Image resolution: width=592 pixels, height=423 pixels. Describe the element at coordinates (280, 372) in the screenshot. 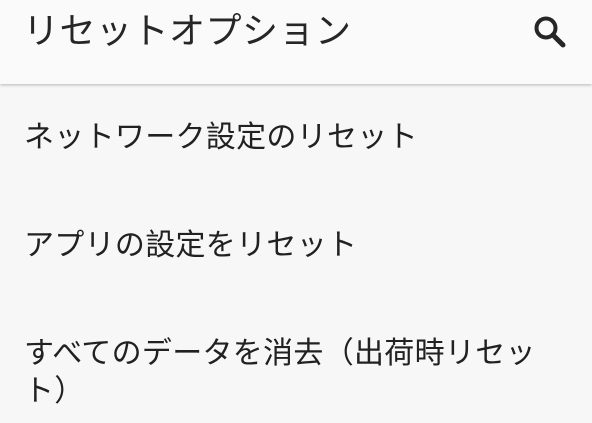

I see `list-item-label: すべてのデータを消去（出荷時リセット）` at that location.